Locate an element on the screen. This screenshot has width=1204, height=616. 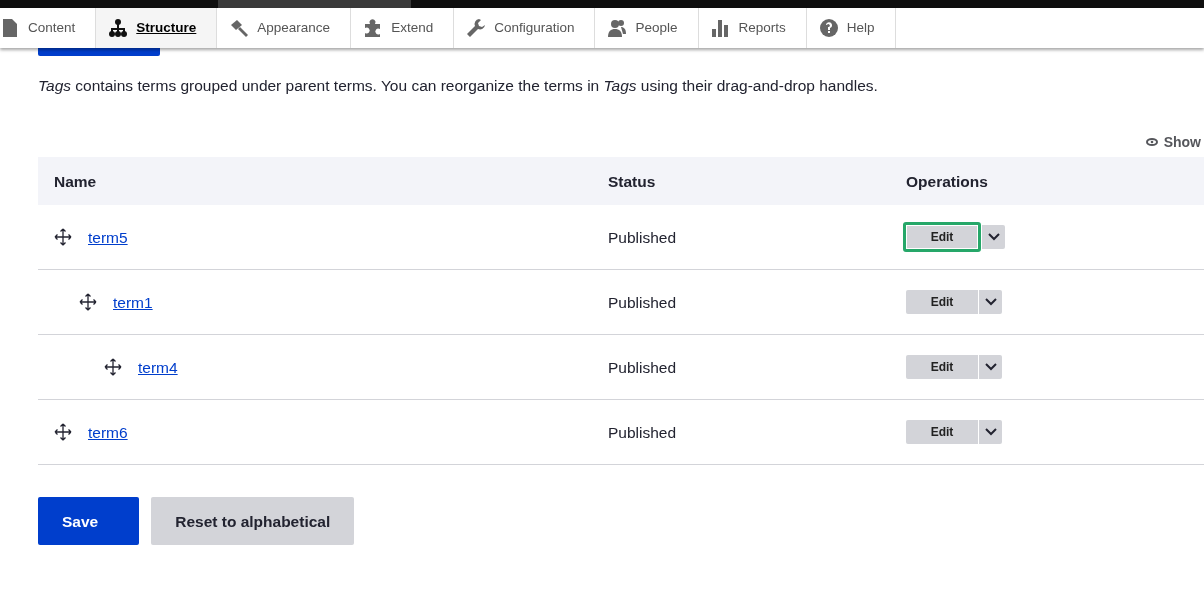
bar-chart-icon is located at coordinates (720, 28).